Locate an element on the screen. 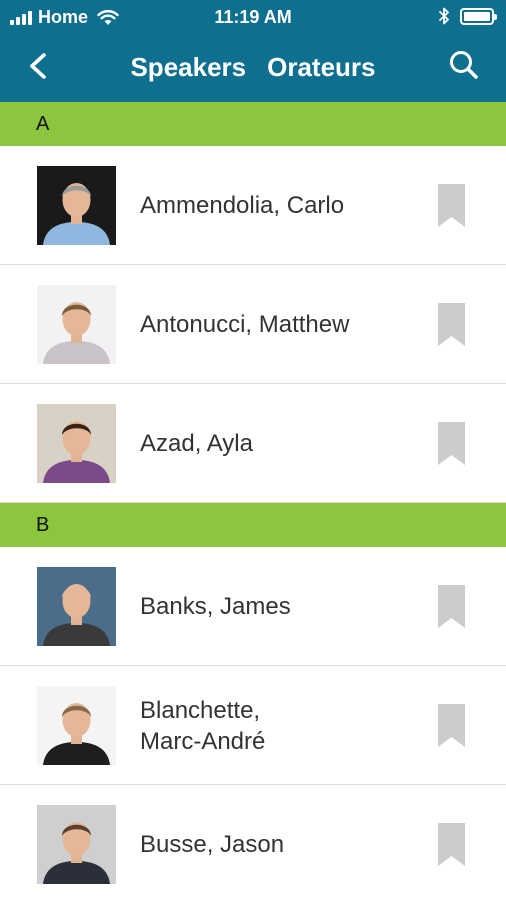 The height and width of the screenshot is (900, 506). nav-bar: Speakers Orateurs is located at coordinates (253, 68).